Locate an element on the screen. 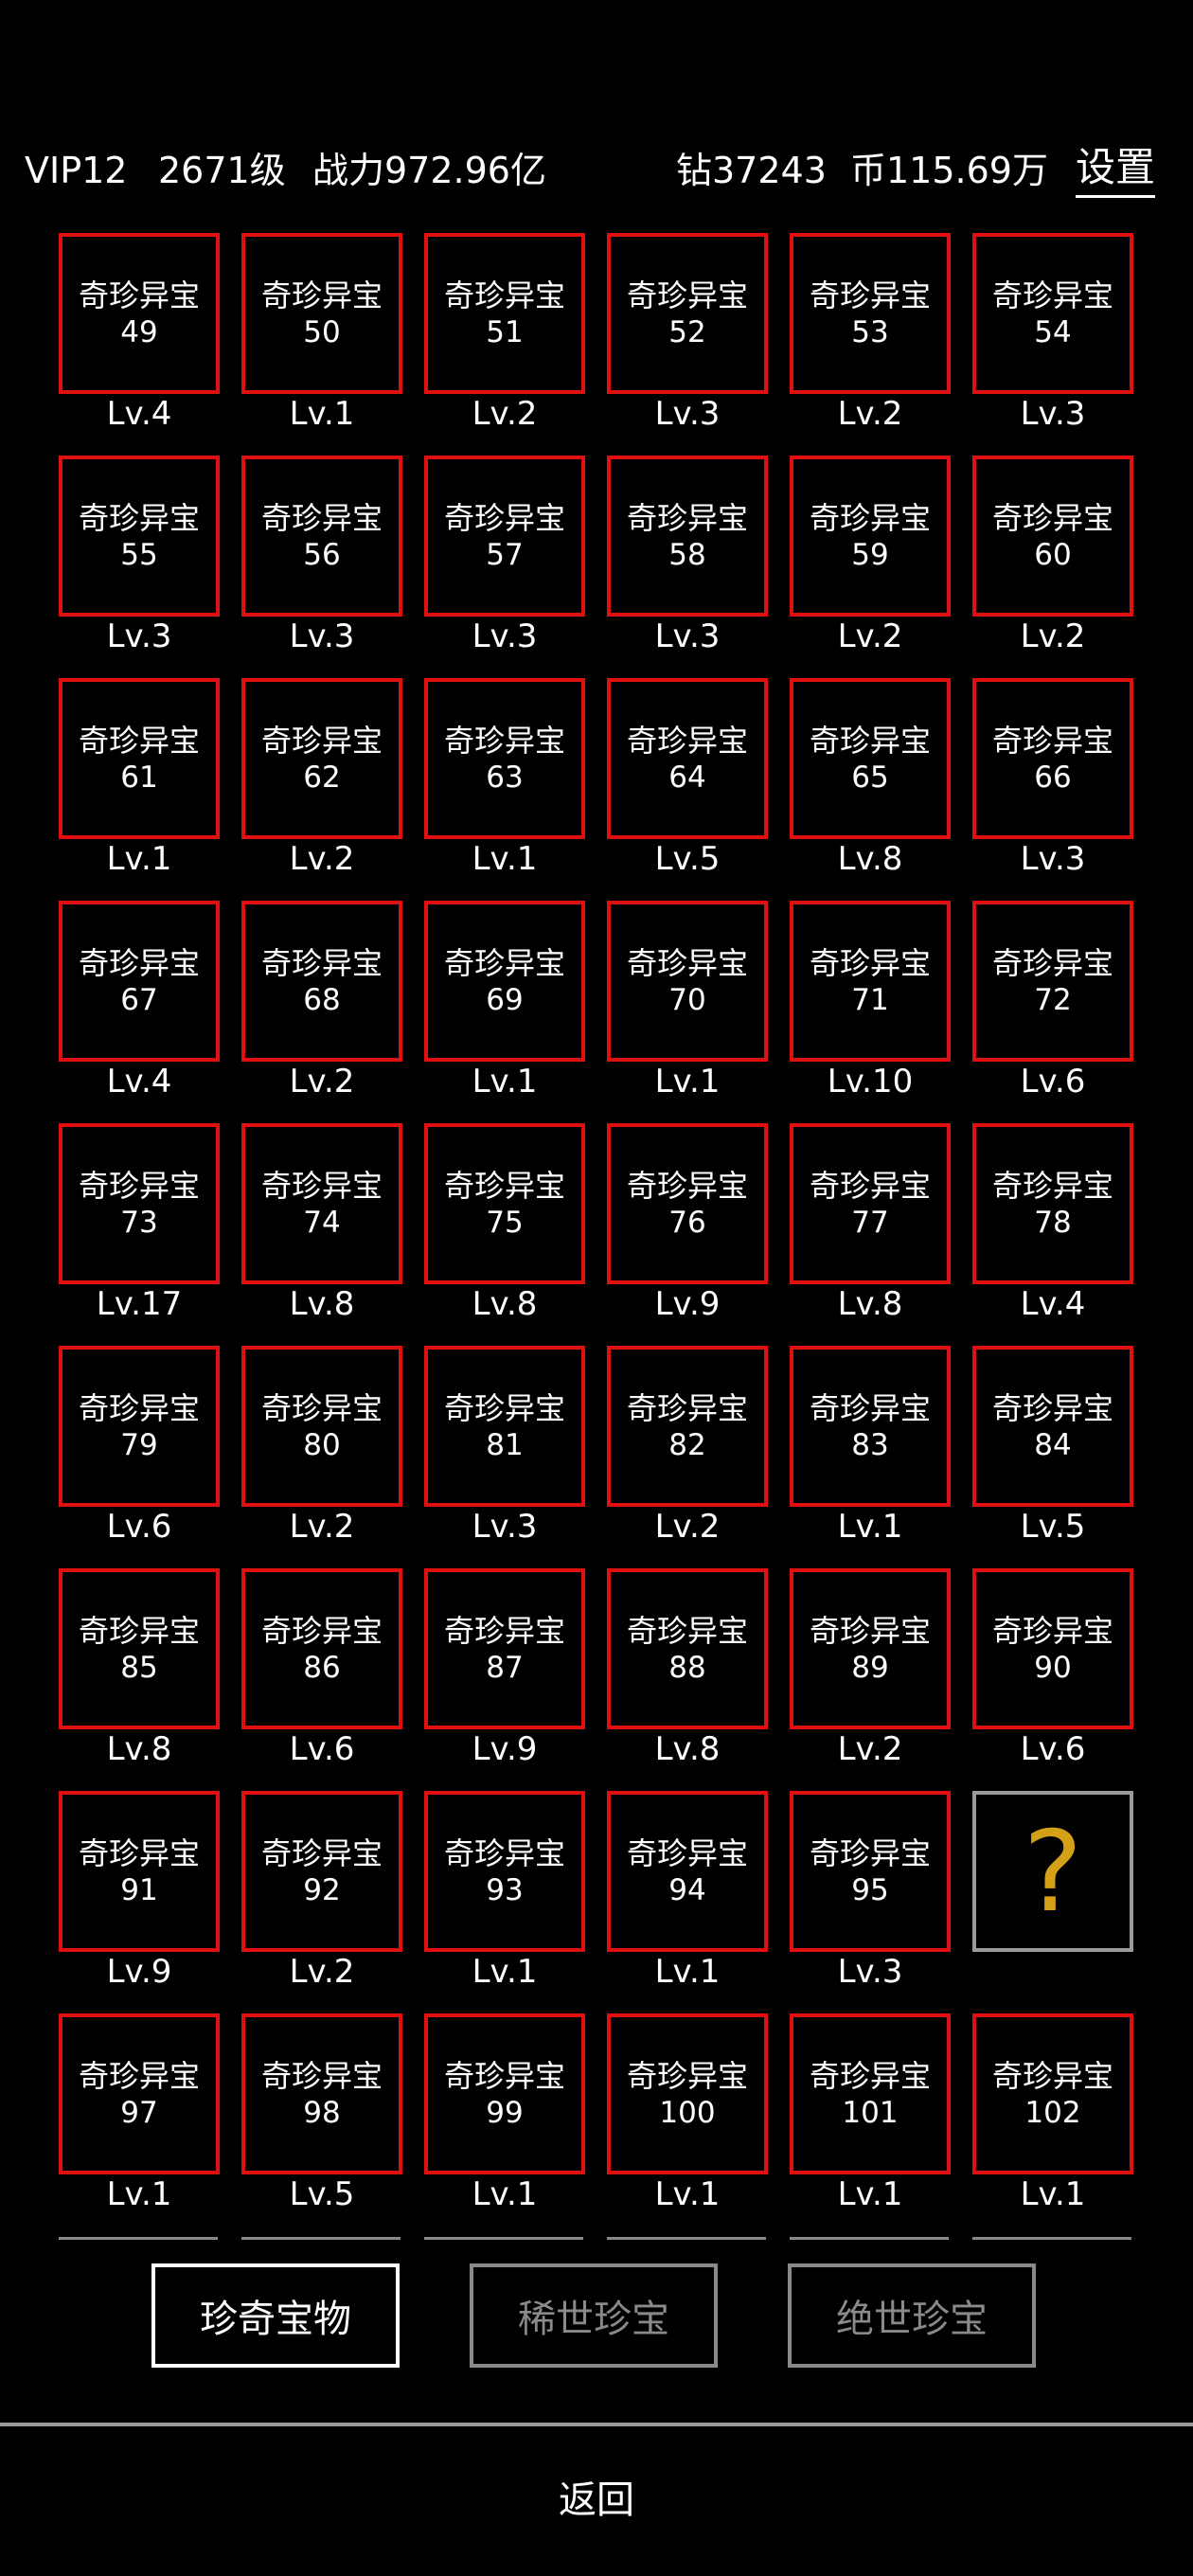 The width and height of the screenshot is (1193, 2576). treasure-card: 奇珍异宝 57 is located at coordinates (504, 536).